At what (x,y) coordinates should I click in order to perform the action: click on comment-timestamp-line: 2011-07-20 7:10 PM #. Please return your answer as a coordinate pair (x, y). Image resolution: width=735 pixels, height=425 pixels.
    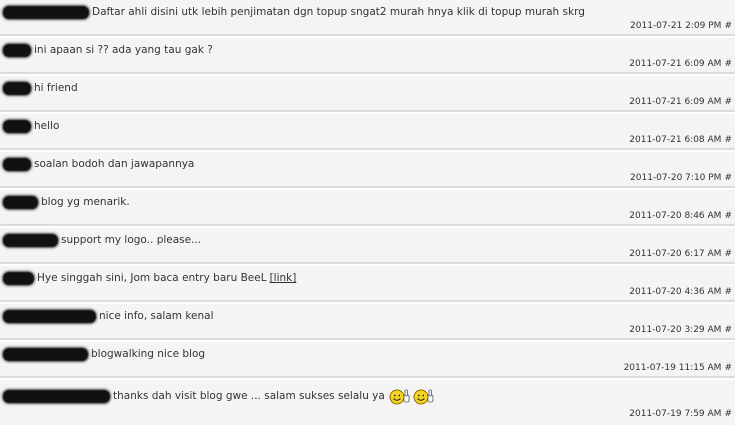
    Looking at the image, I should click on (681, 178).